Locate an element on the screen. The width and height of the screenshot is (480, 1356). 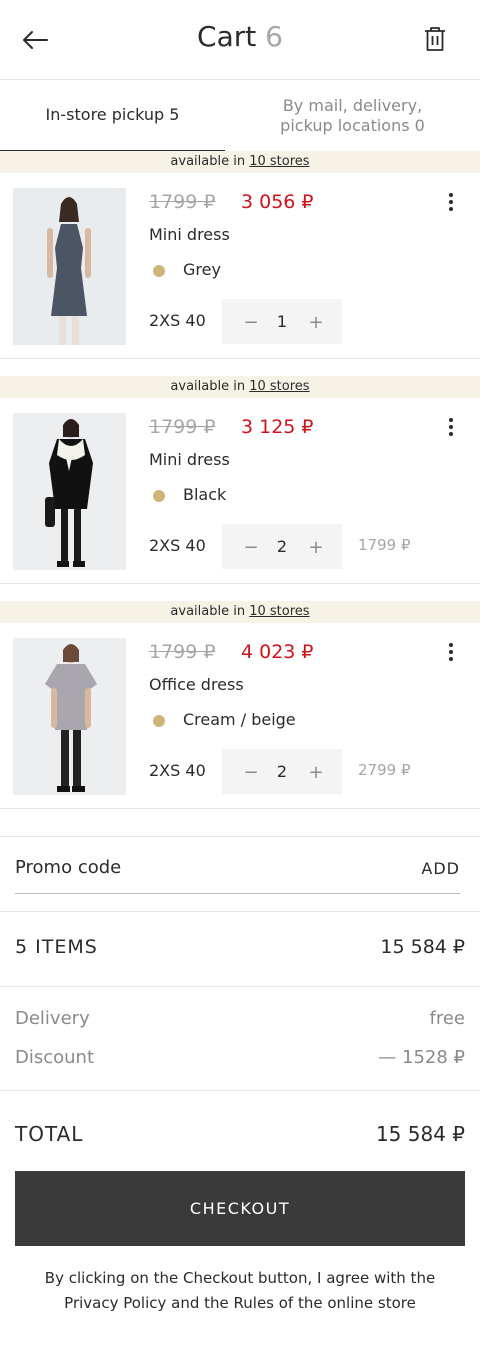
cart-count: 6 is located at coordinates (274, 36).